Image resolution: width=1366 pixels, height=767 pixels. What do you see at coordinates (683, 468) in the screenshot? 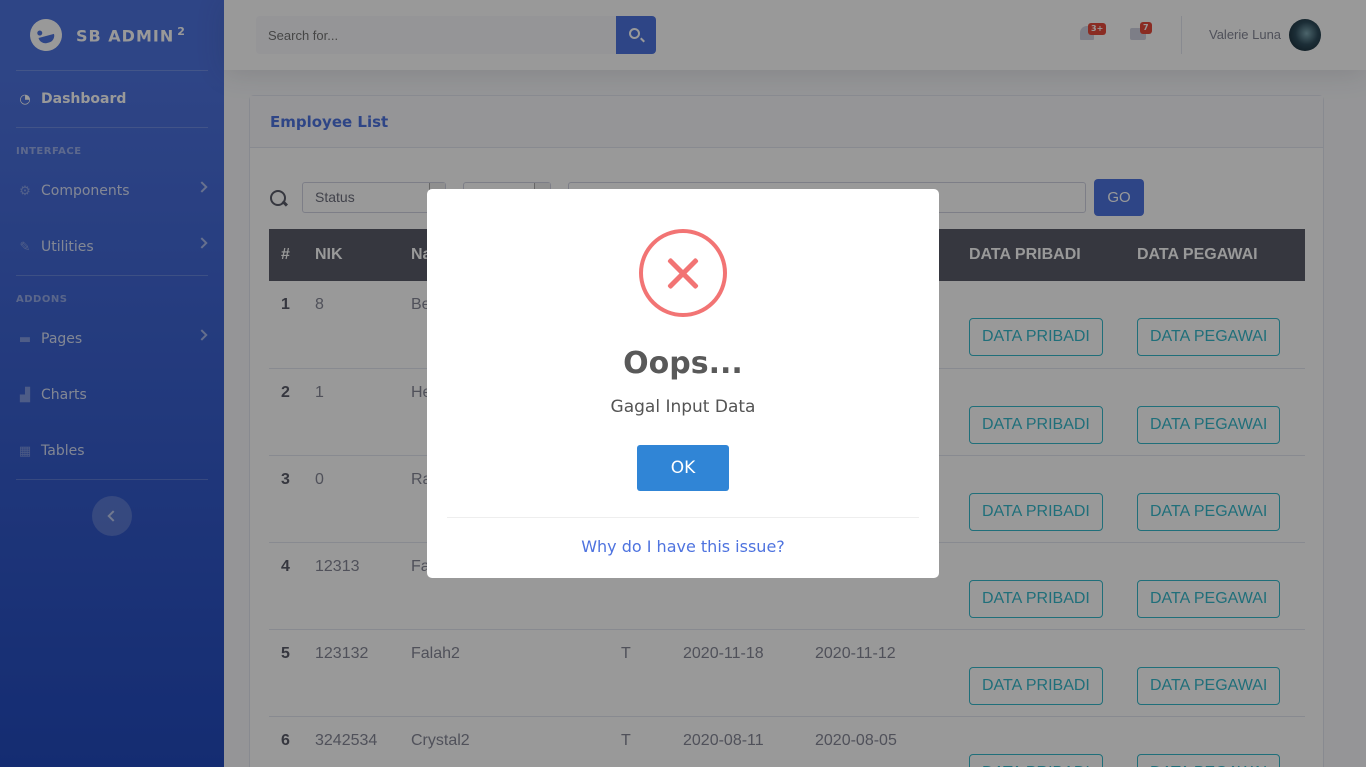
I see `ok-button: OK` at bounding box center [683, 468].